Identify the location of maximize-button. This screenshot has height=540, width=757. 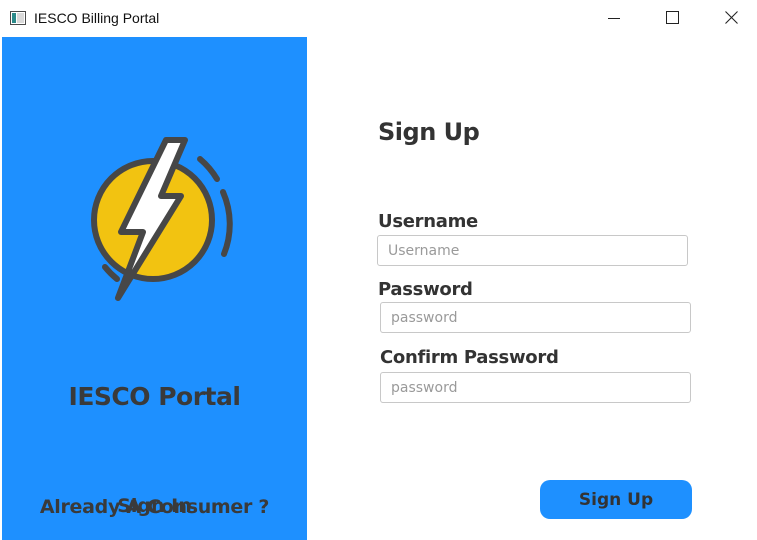
(672, 18).